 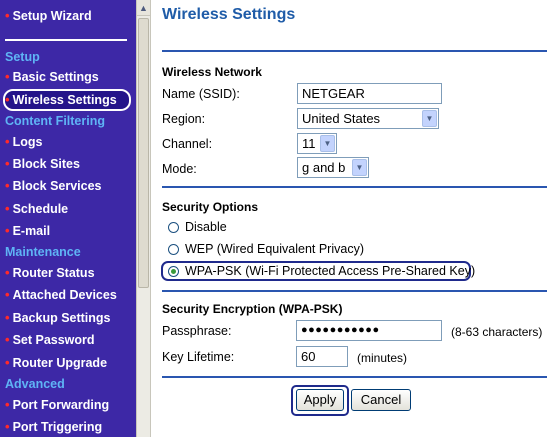 I want to click on radio-wep-label: WEP (Wired Equivalent Privacy), so click(x=274, y=249).